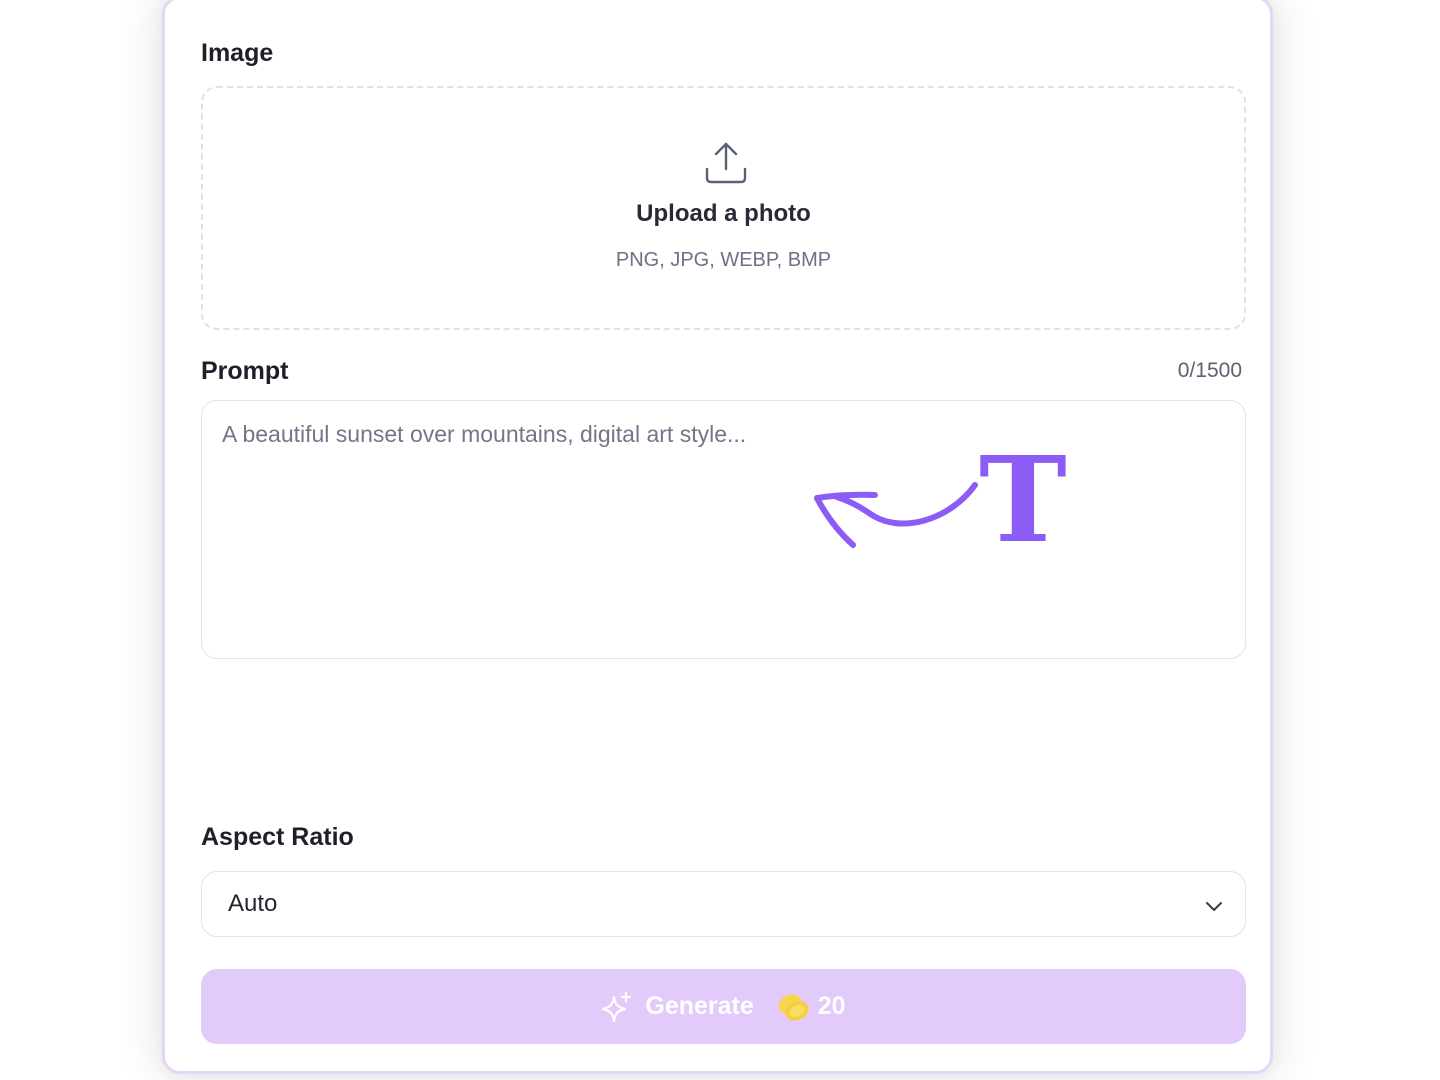 Image resolution: width=1440 pixels, height=1080 pixels. What do you see at coordinates (617, 1006) in the screenshot?
I see `sparkle-icon` at bounding box center [617, 1006].